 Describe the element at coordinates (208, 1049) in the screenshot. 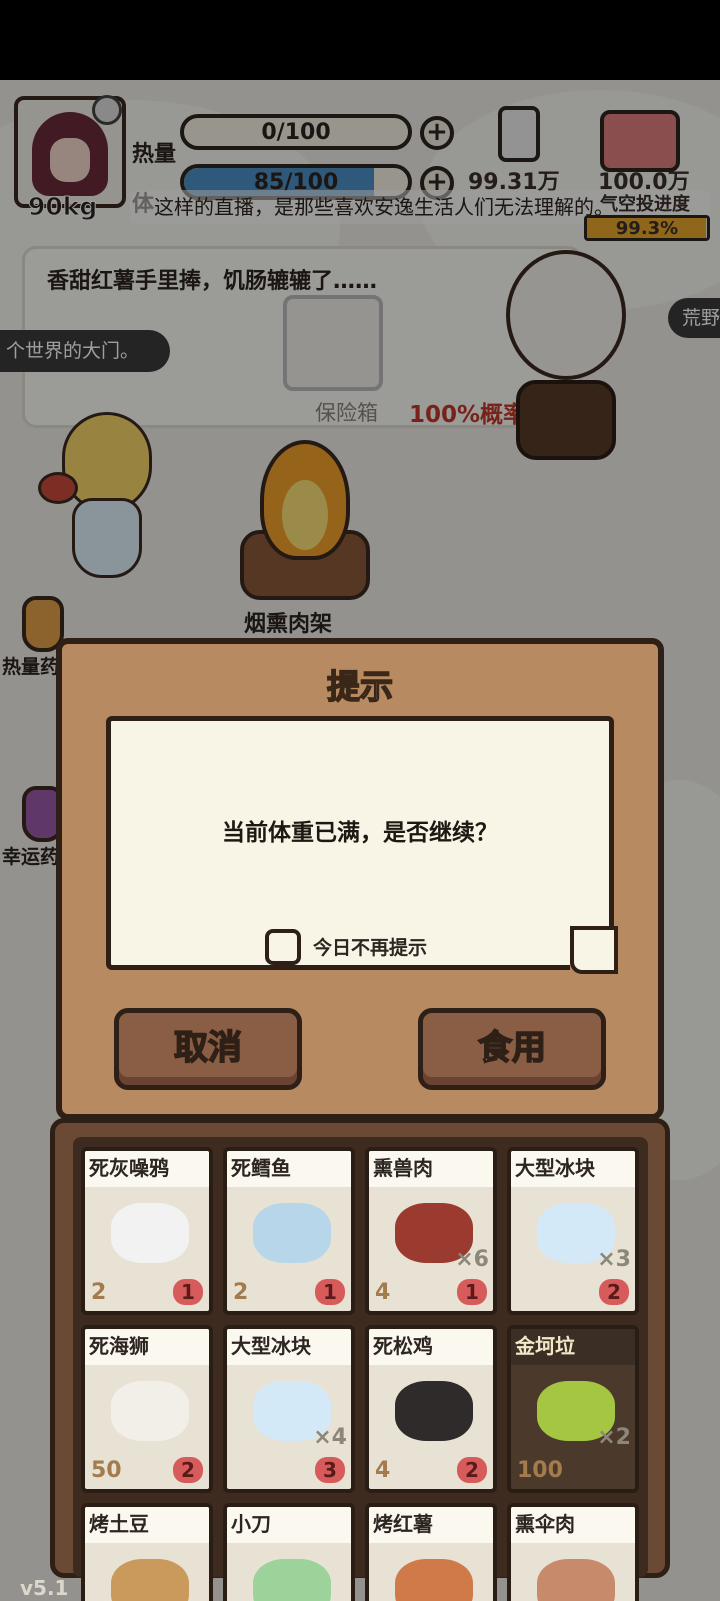

I see `cancel-button: 取消` at that location.